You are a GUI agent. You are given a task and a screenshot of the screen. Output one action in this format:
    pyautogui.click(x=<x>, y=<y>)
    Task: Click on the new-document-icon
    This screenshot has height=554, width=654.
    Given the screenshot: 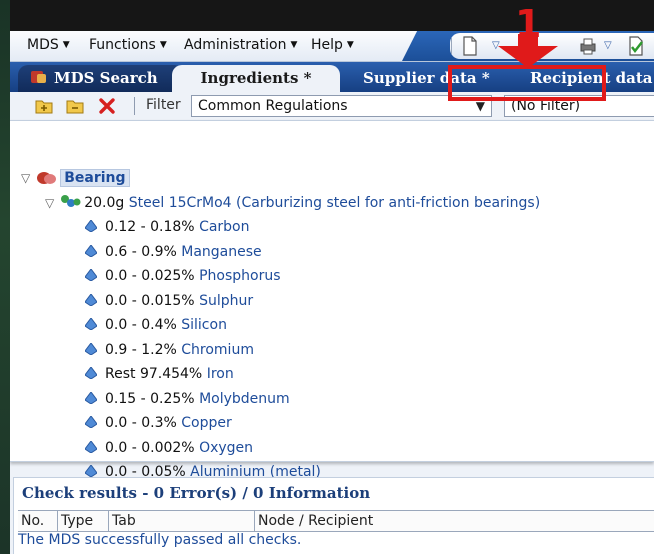 What is the action you would take?
    pyautogui.click(x=470, y=46)
    